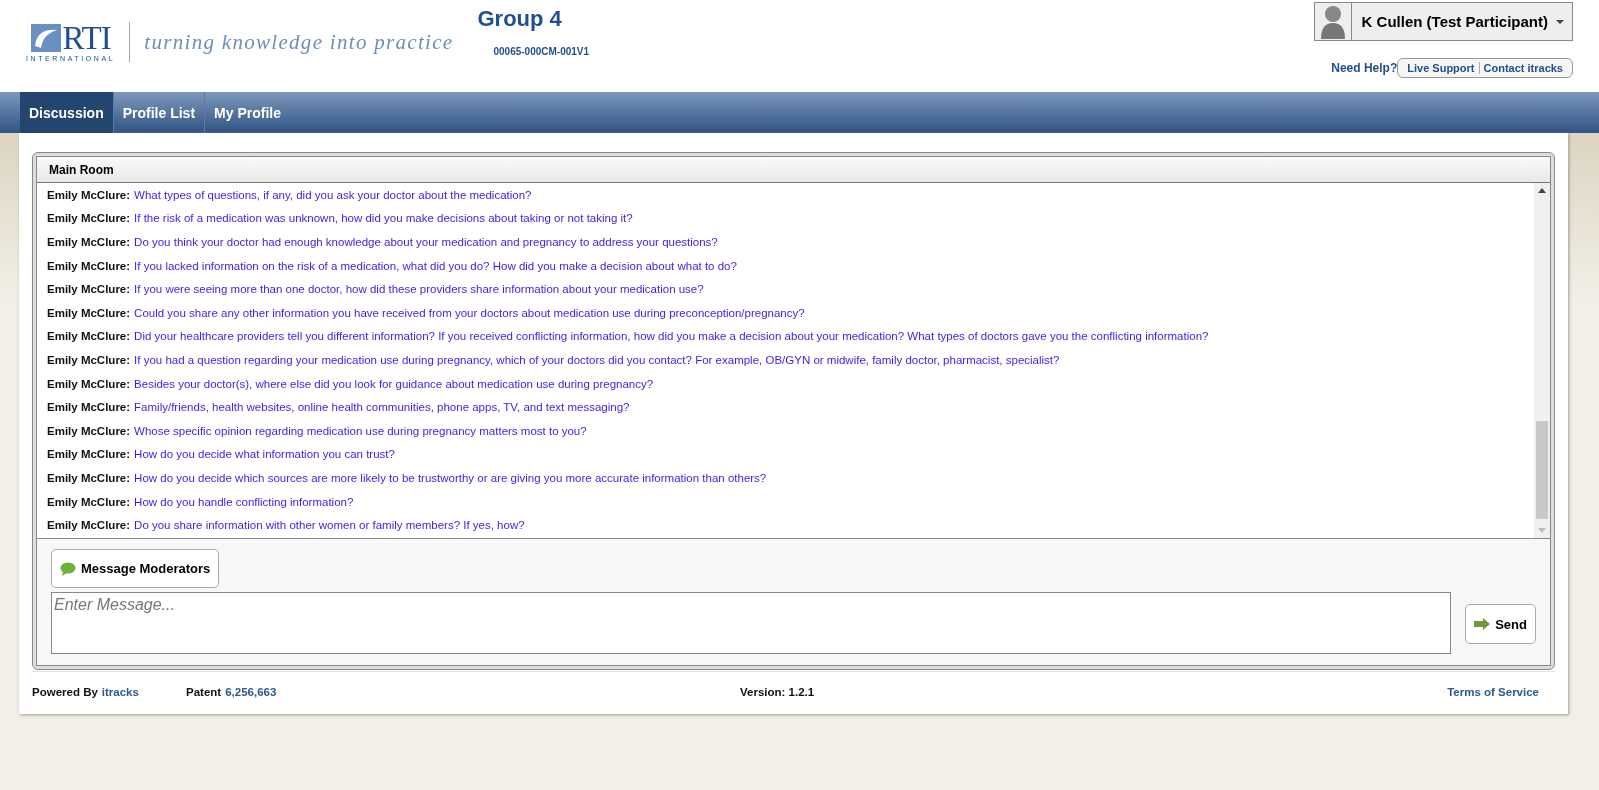 The width and height of the screenshot is (1599, 790). What do you see at coordinates (86, 37) in the screenshot?
I see `logo-wordmark: RTI` at bounding box center [86, 37].